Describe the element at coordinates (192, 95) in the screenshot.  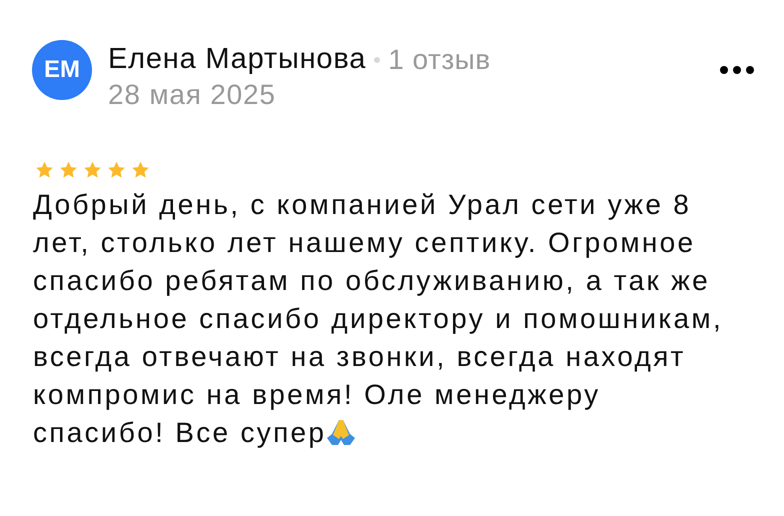
I see `review-date: 28 мая 2025` at that location.